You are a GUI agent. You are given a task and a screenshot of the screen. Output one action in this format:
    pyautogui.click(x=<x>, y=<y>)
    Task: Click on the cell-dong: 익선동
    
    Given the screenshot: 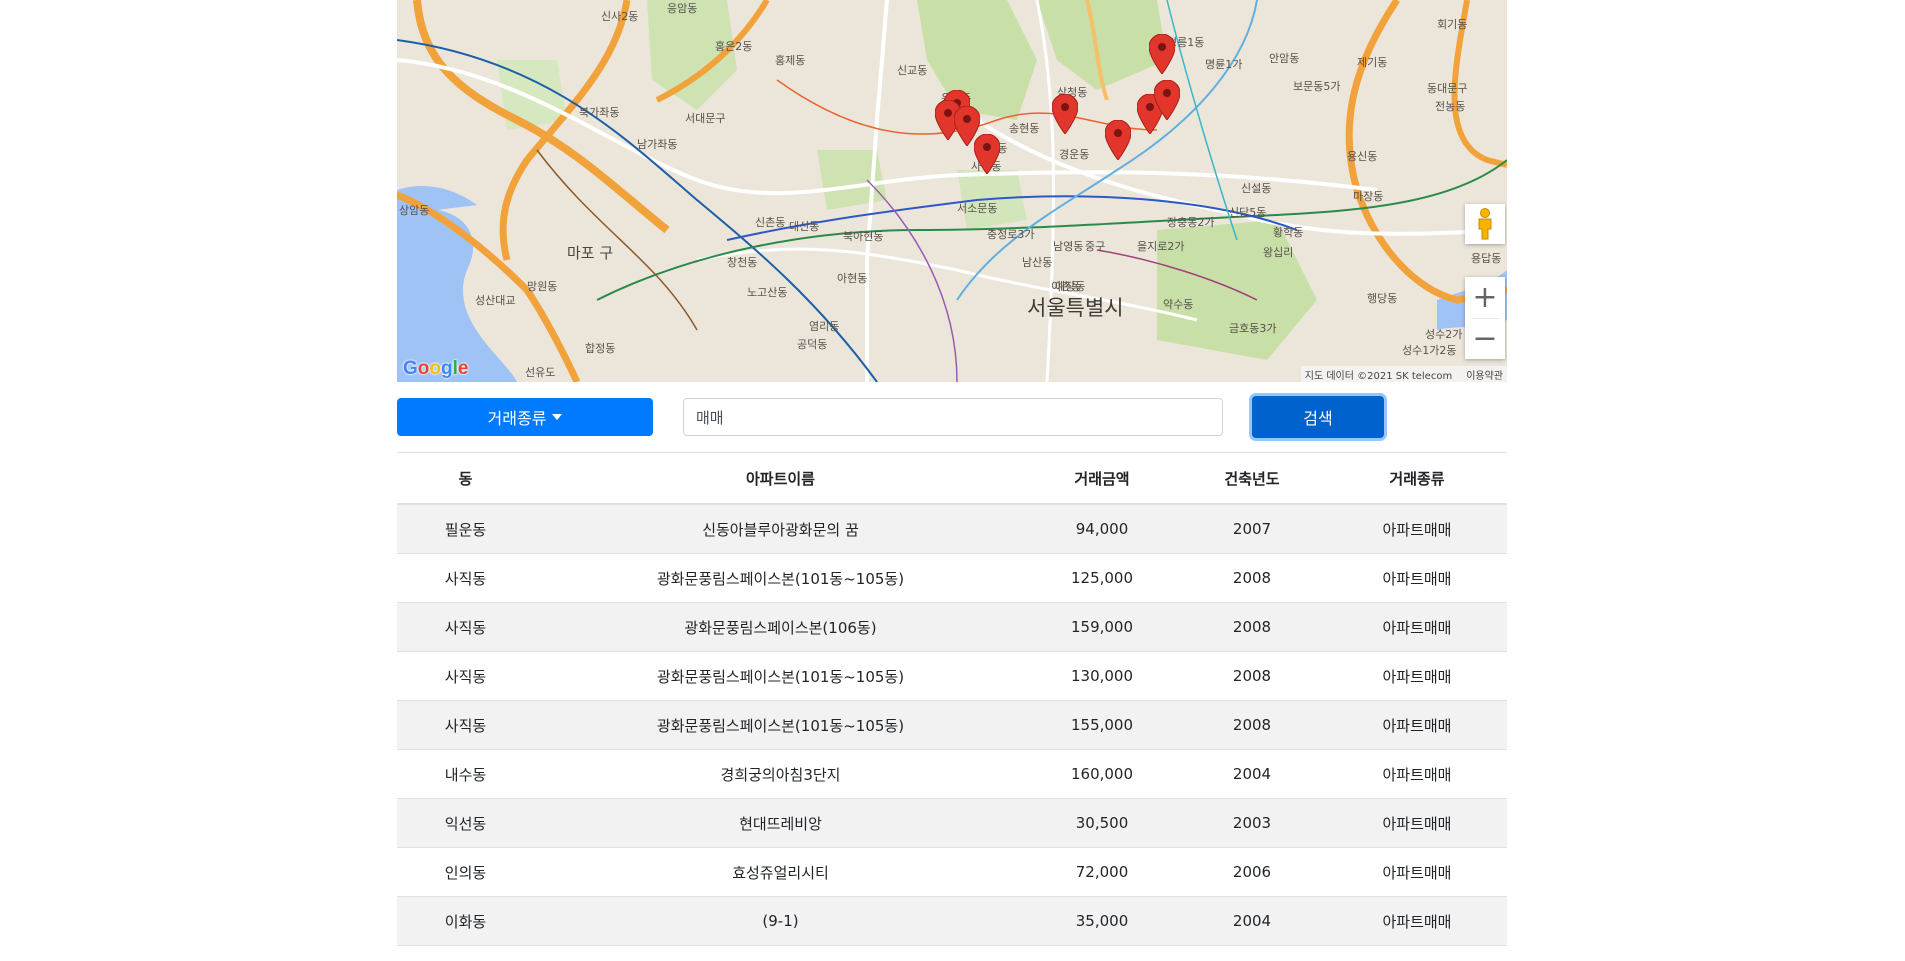 What is the action you would take?
    pyautogui.click(x=465, y=823)
    